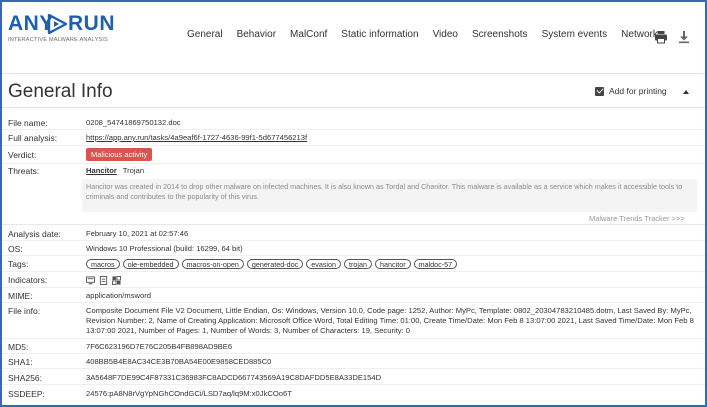 Image resolution: width=707 pixels, height=407 pixels. I want to click on malware-trends-tracker-link: Malware Trends Tracker >>>, so click(637, 218).